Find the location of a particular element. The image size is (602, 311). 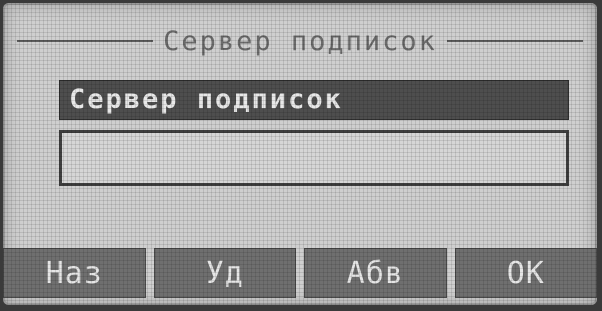

back-softkey: Наз is located at coordinates (74, 273).